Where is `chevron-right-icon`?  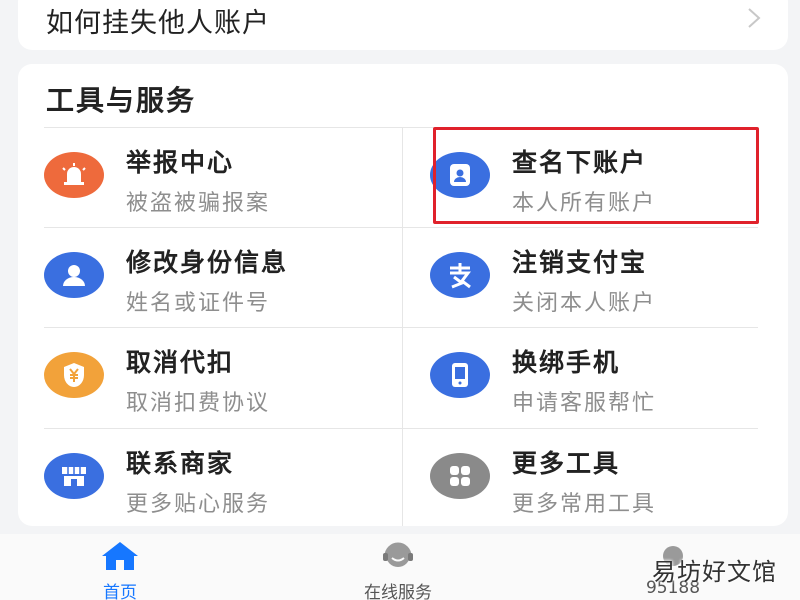 chevron-right-icon is located at coordinates (754, 18).